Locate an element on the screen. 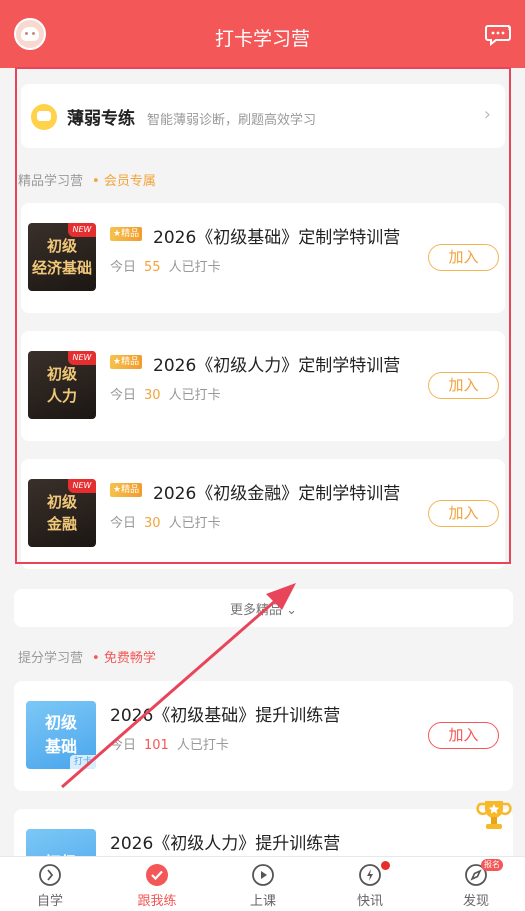 This screenshot has width=525, height=911. practice-icon is located at coordinates (157, 875).